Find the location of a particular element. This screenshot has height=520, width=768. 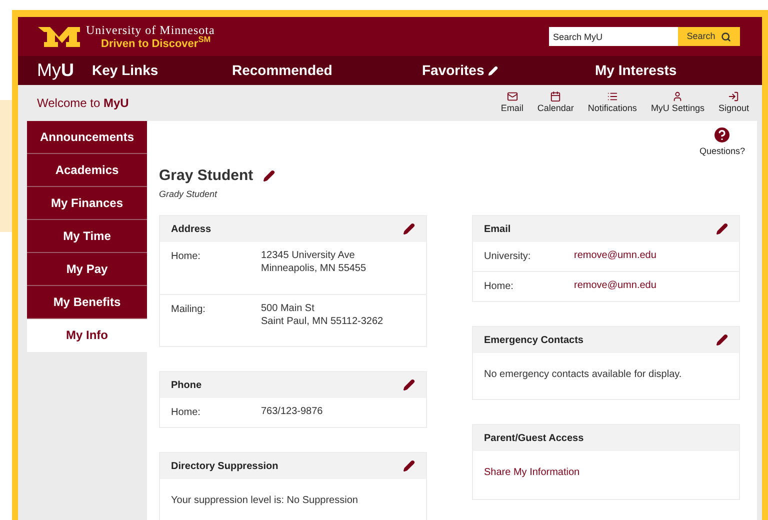

help-label: Questions? is located at coordinates (722, 151).